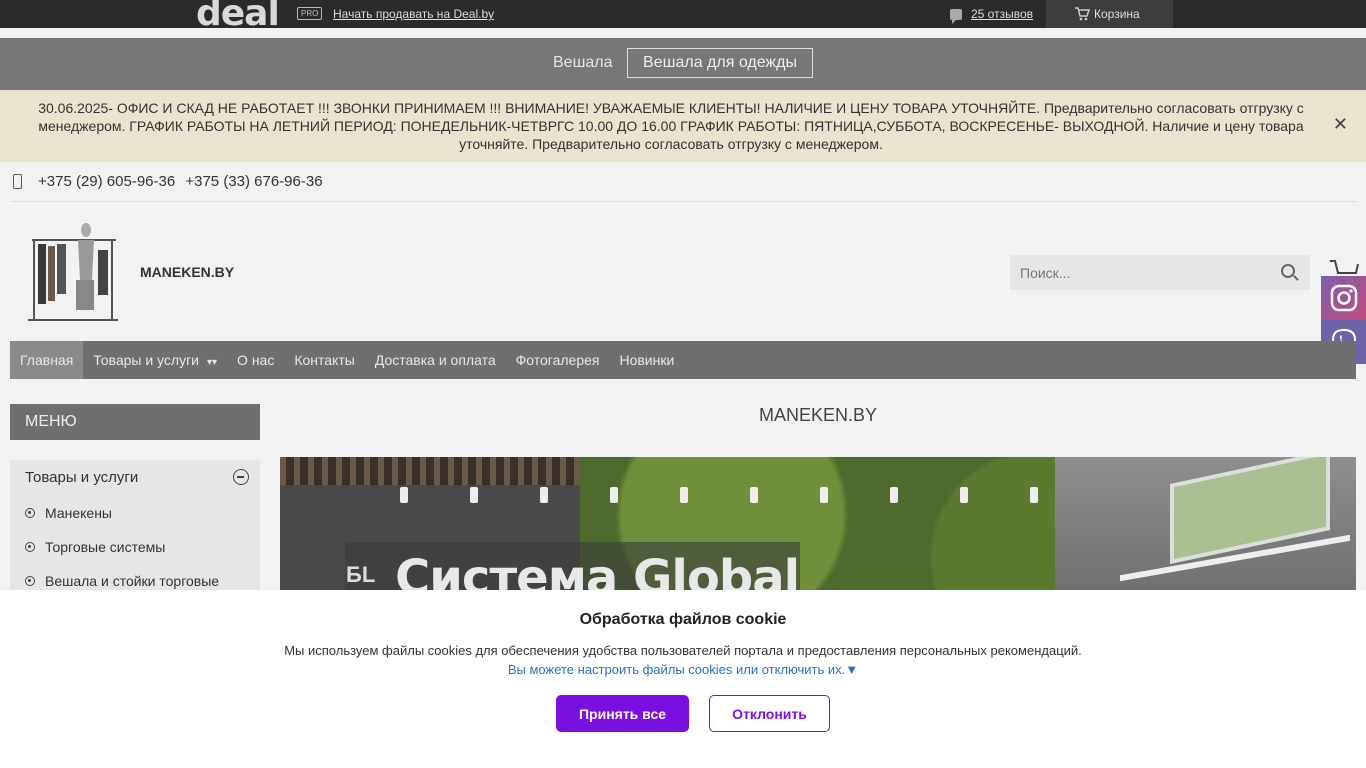 This screenshot has height=768, width=1366. I want to click on pro-badge: PRO, so click(310, 13).